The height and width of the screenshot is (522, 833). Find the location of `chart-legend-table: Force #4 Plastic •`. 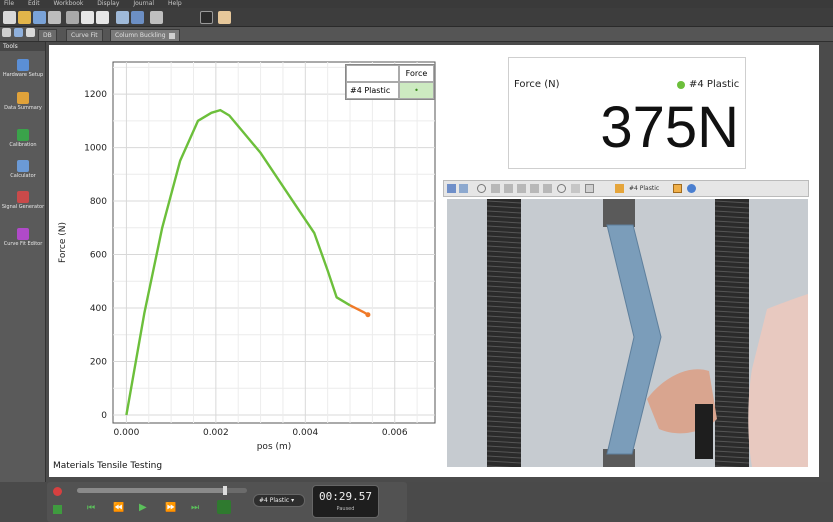

chart-legend-table: Force #4 Plastic • is located at coordinates (390, 82).